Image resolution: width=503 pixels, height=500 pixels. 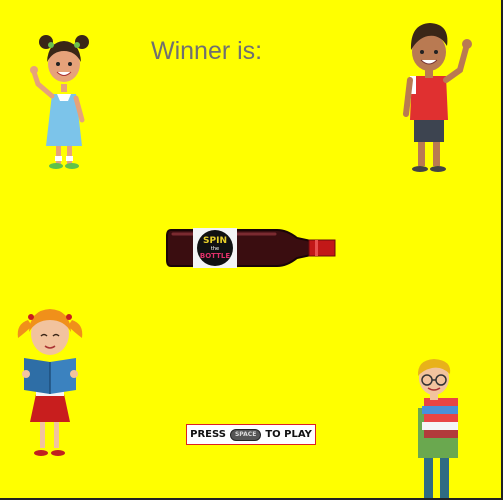 What do you see at coordinates (215, 241) in the screenshot?
I see `bottle-label-line1: SPIN` at bounding box center [215, 241].